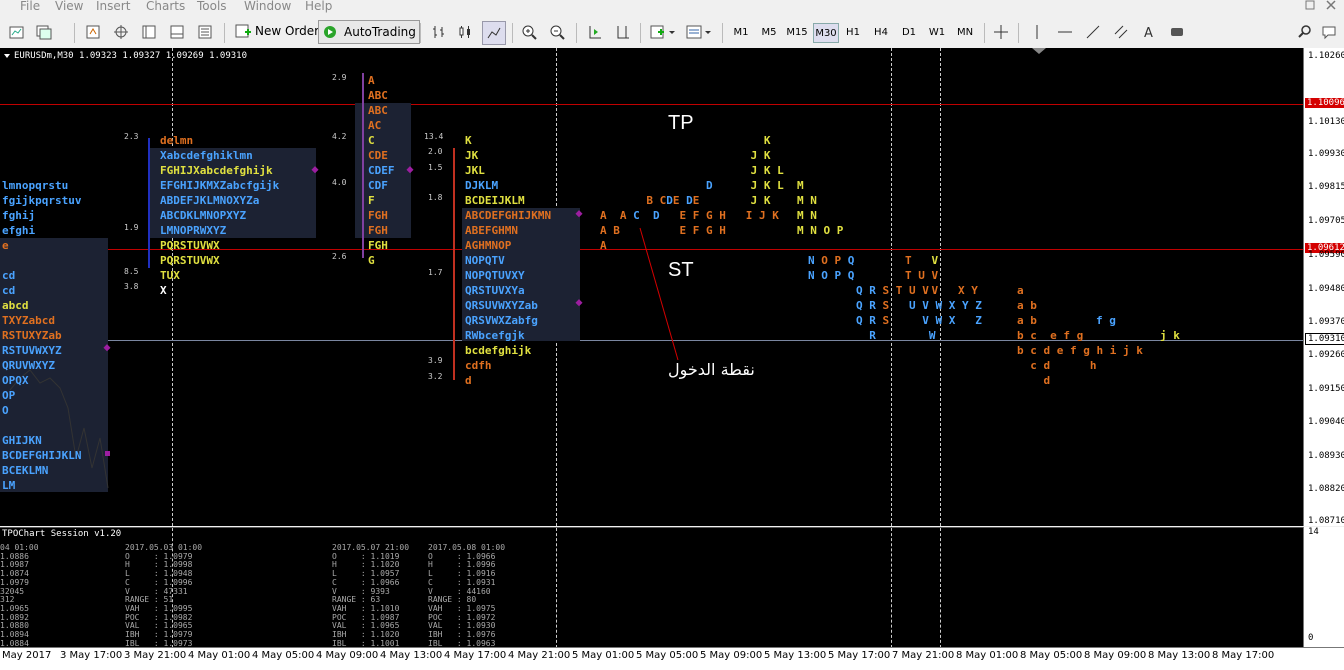 The height and width of the screenshot is (670, 1344). I want to click on menu-window: Window, so click(267, 6).